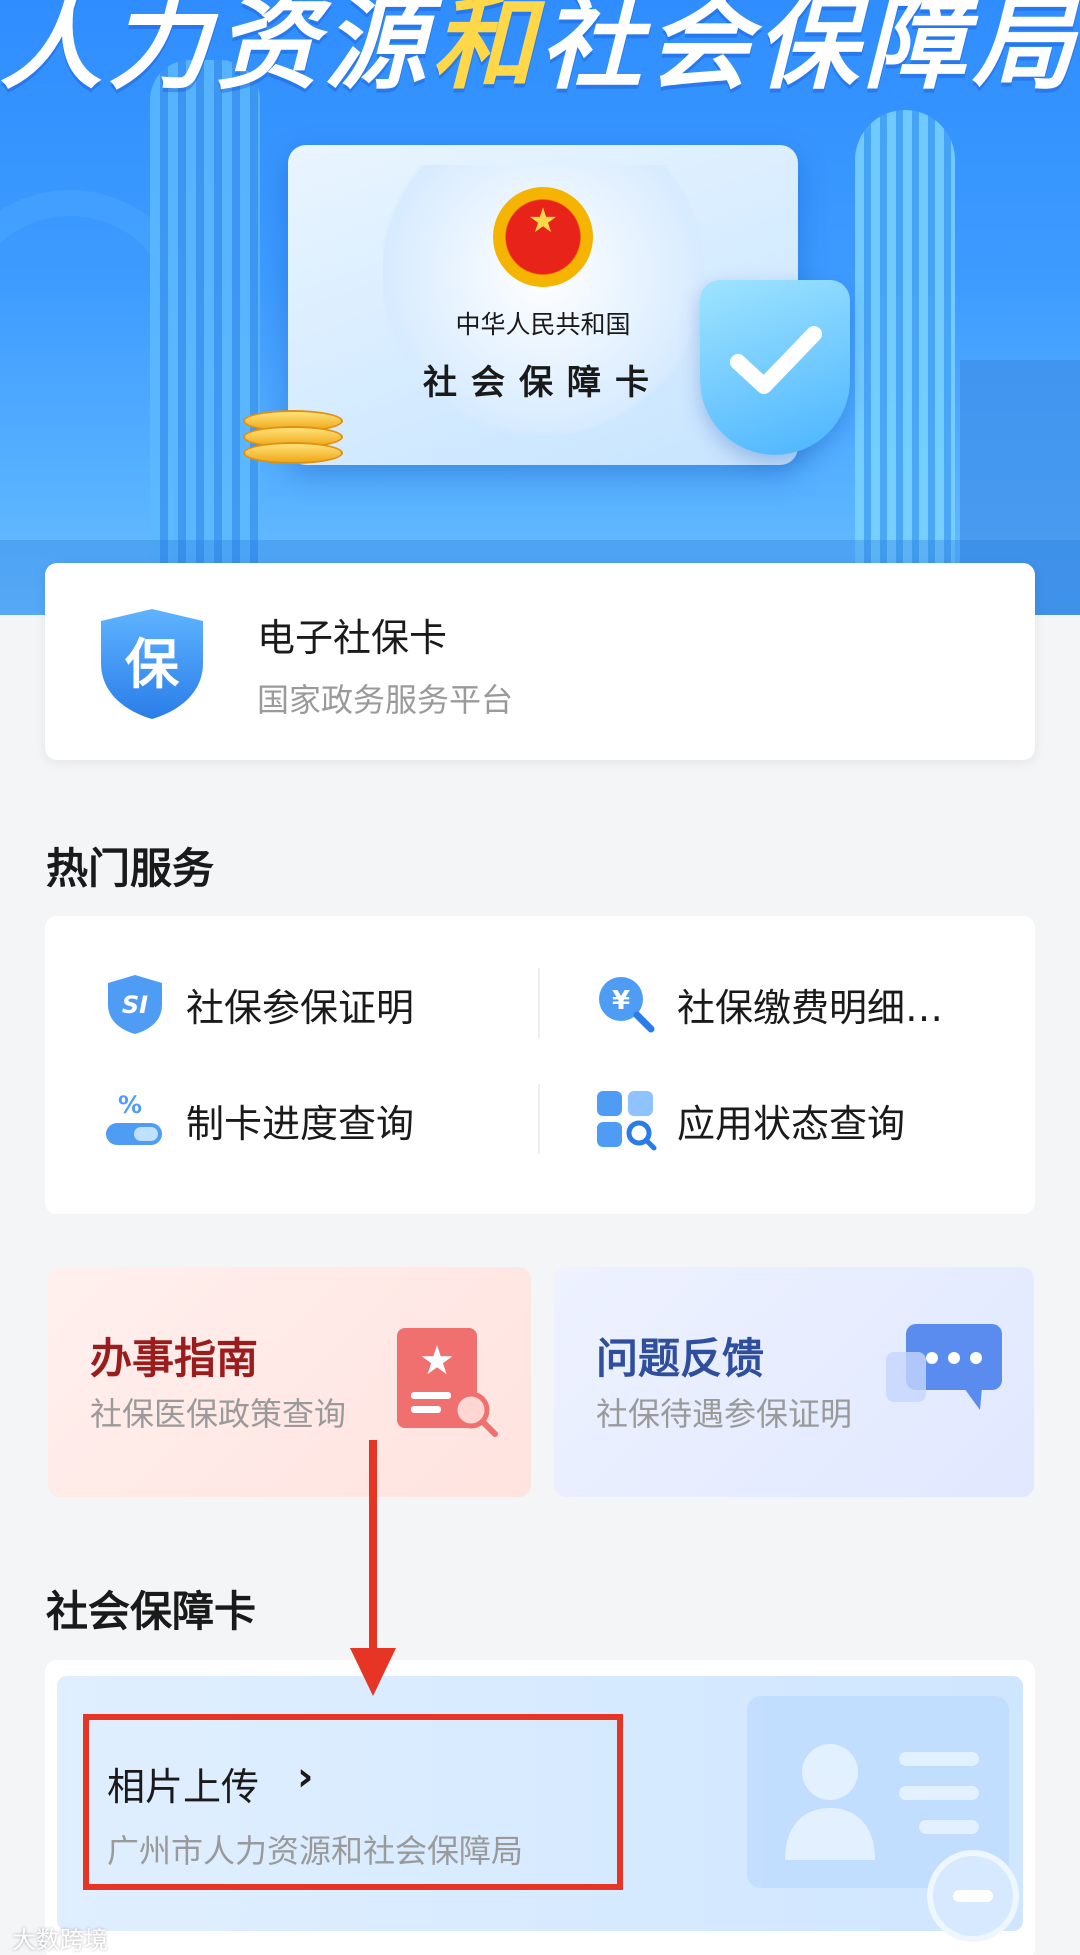 Image resolution: width=1080 pixels, height=1955 pixels. What do you see at coordinates (174, 1358) in the screenshot?
I see `guide-title: 办事指南` at bounding box center [174, 1358].